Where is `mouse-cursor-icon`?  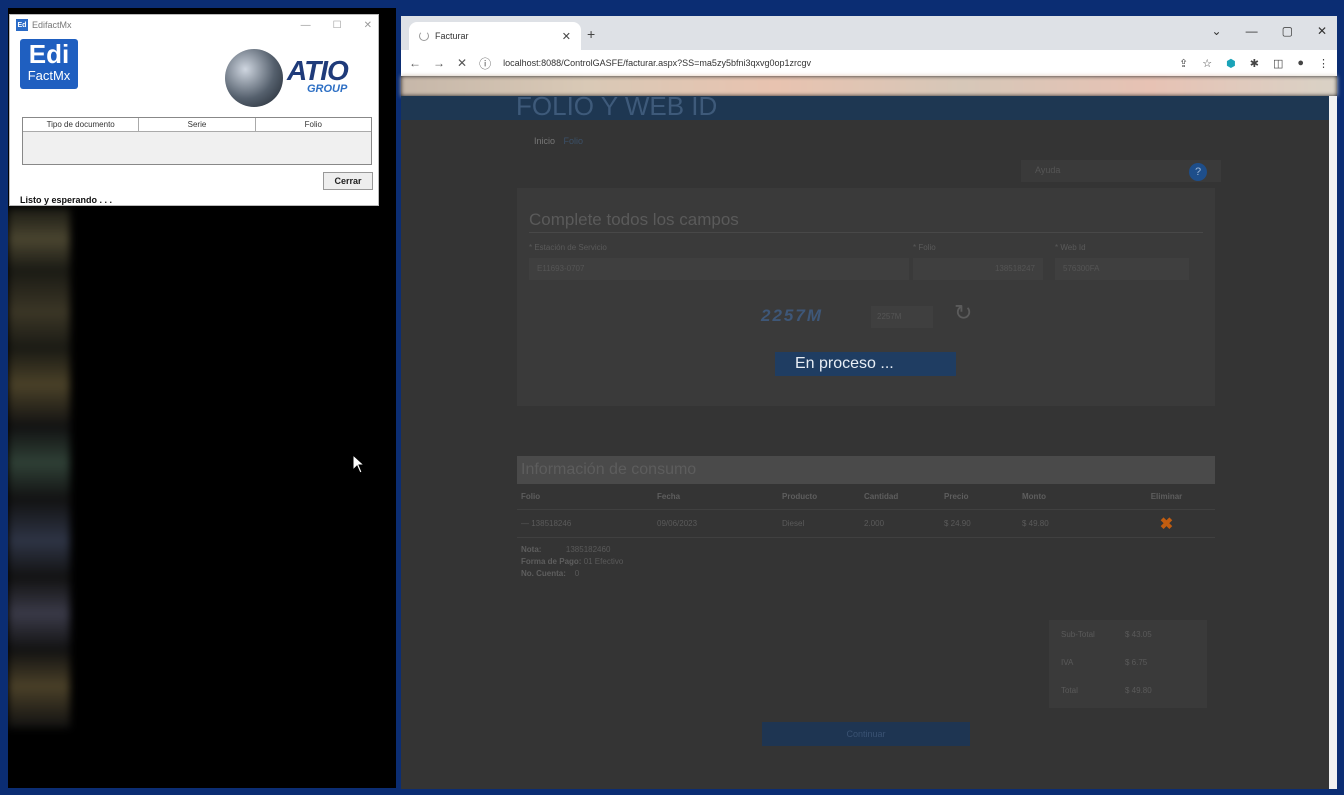
mouse-cursor-icon is located at coordinates (359, 464).